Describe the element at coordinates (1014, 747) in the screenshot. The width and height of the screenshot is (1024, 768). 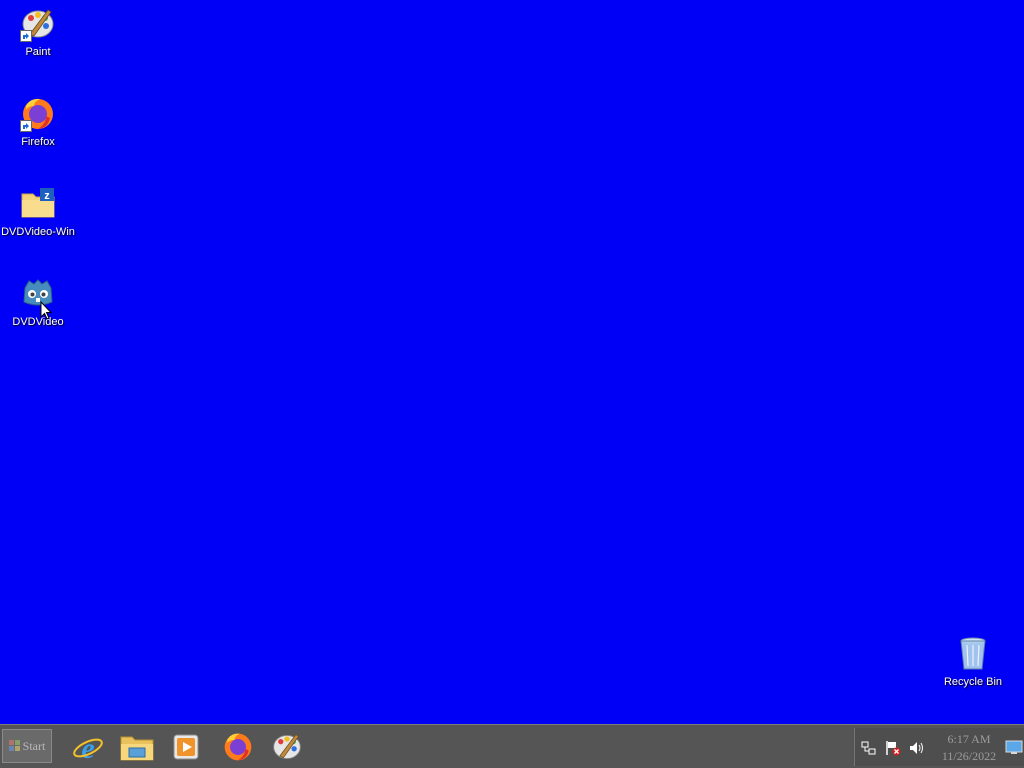
I see `show-desktop-icon` at that location.